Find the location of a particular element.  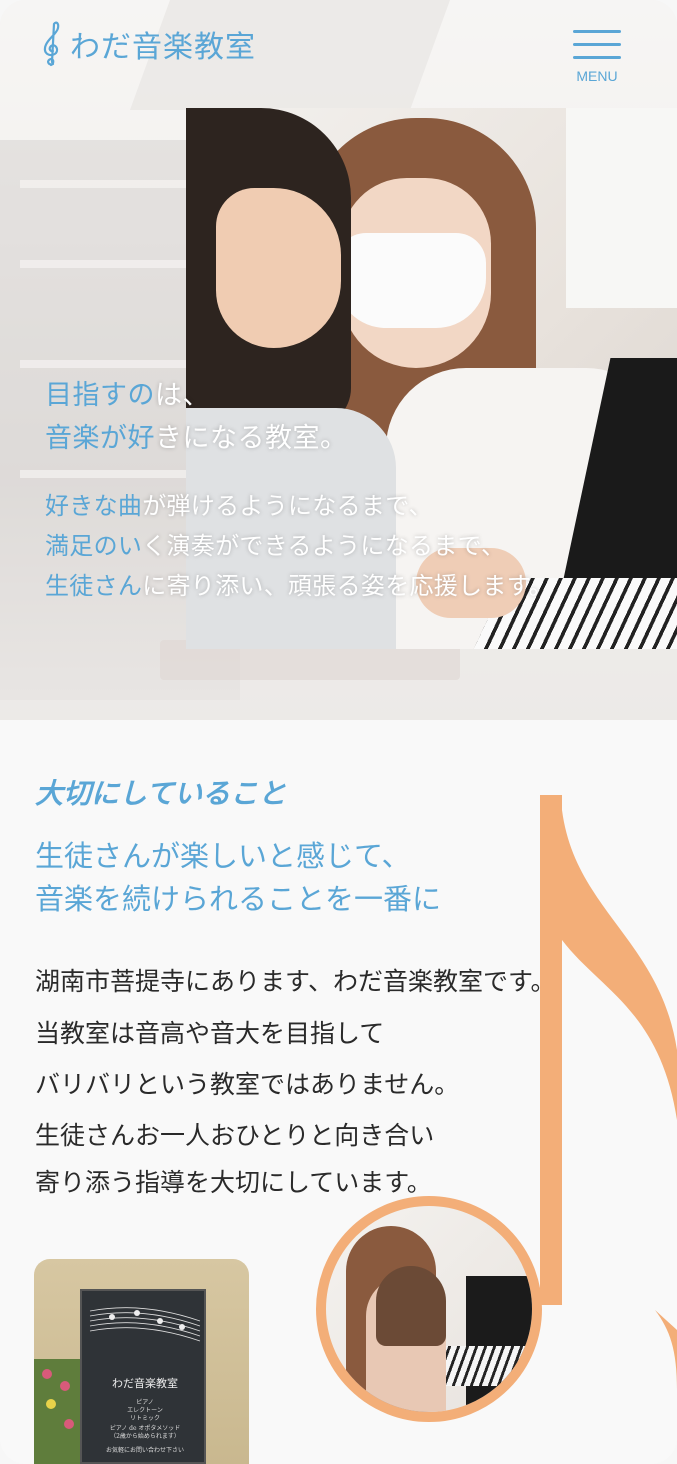

body-line-5: 寄り添う指導を大切にしています。 is located at coordinates (233, 1182).